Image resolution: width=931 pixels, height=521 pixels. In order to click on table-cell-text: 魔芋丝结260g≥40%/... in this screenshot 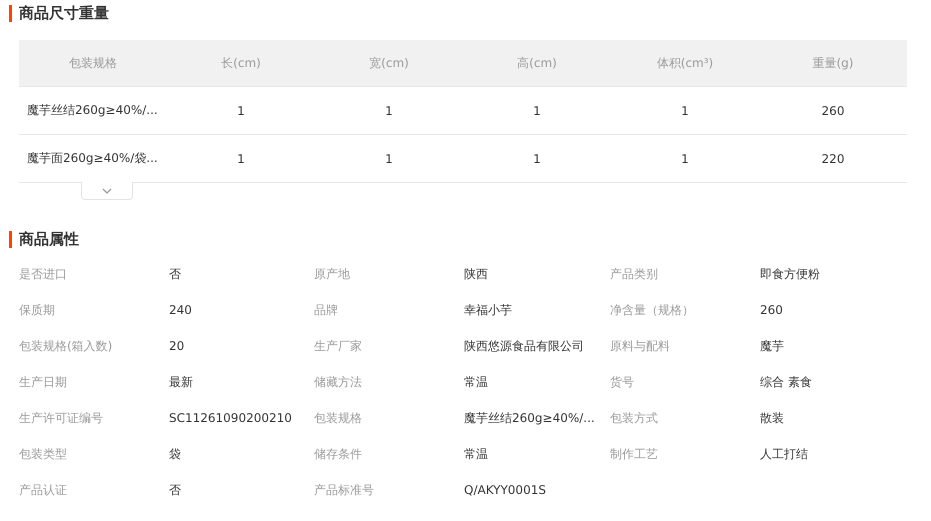, I will do `click(92, 110)`.